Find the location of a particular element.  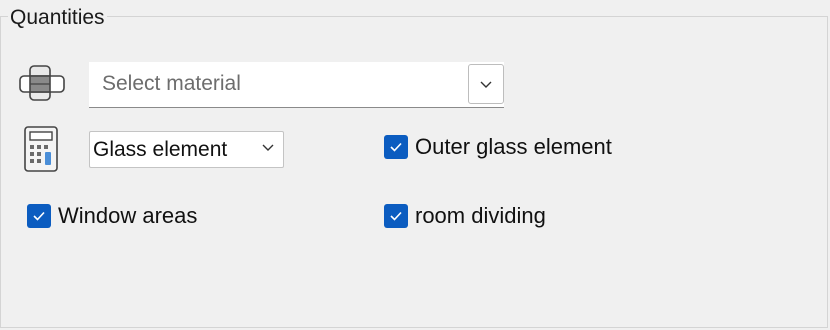

material-combobox: Select material is located at coordinates (296, 85).